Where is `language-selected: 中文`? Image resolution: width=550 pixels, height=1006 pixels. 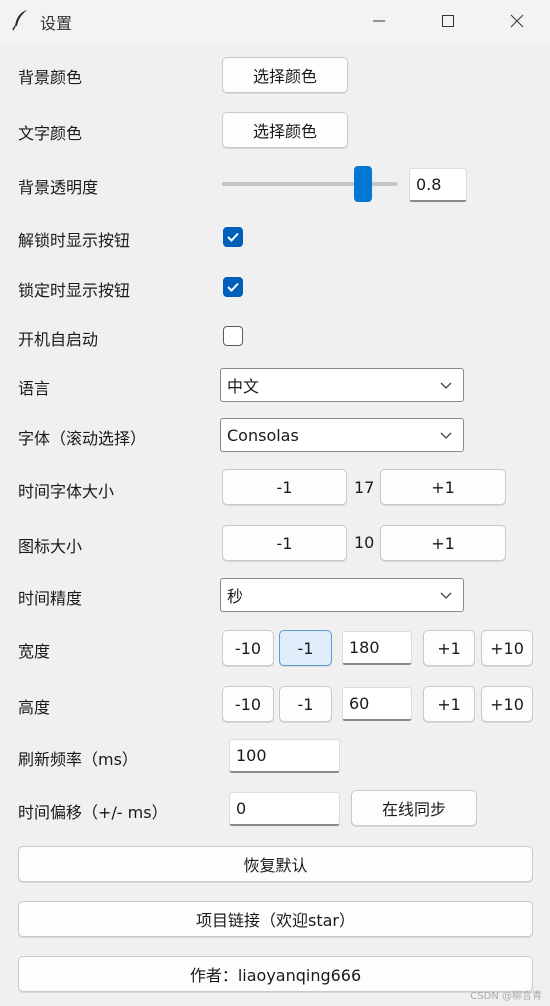
language-selected: 中文 is located at coordinates (243, 386).